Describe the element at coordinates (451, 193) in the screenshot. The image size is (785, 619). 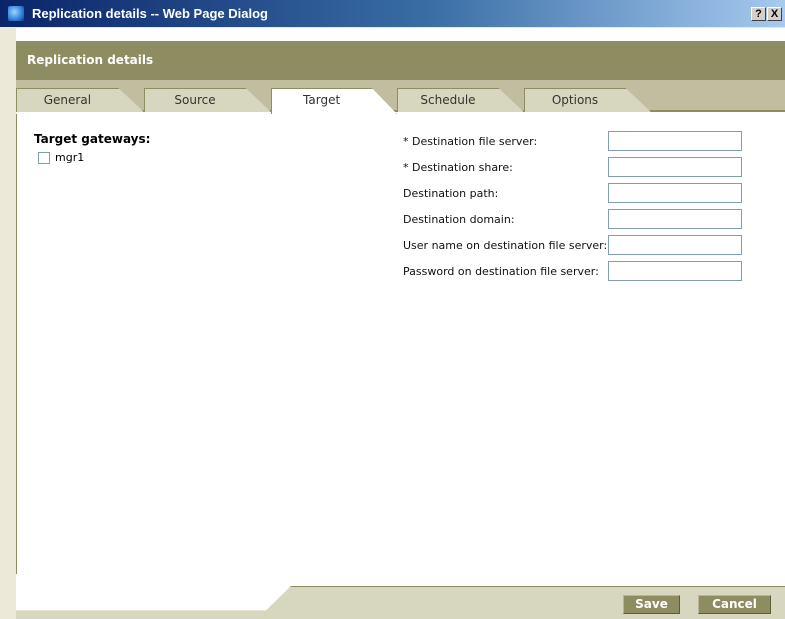
I see `field-label: Destination path:` at that location.